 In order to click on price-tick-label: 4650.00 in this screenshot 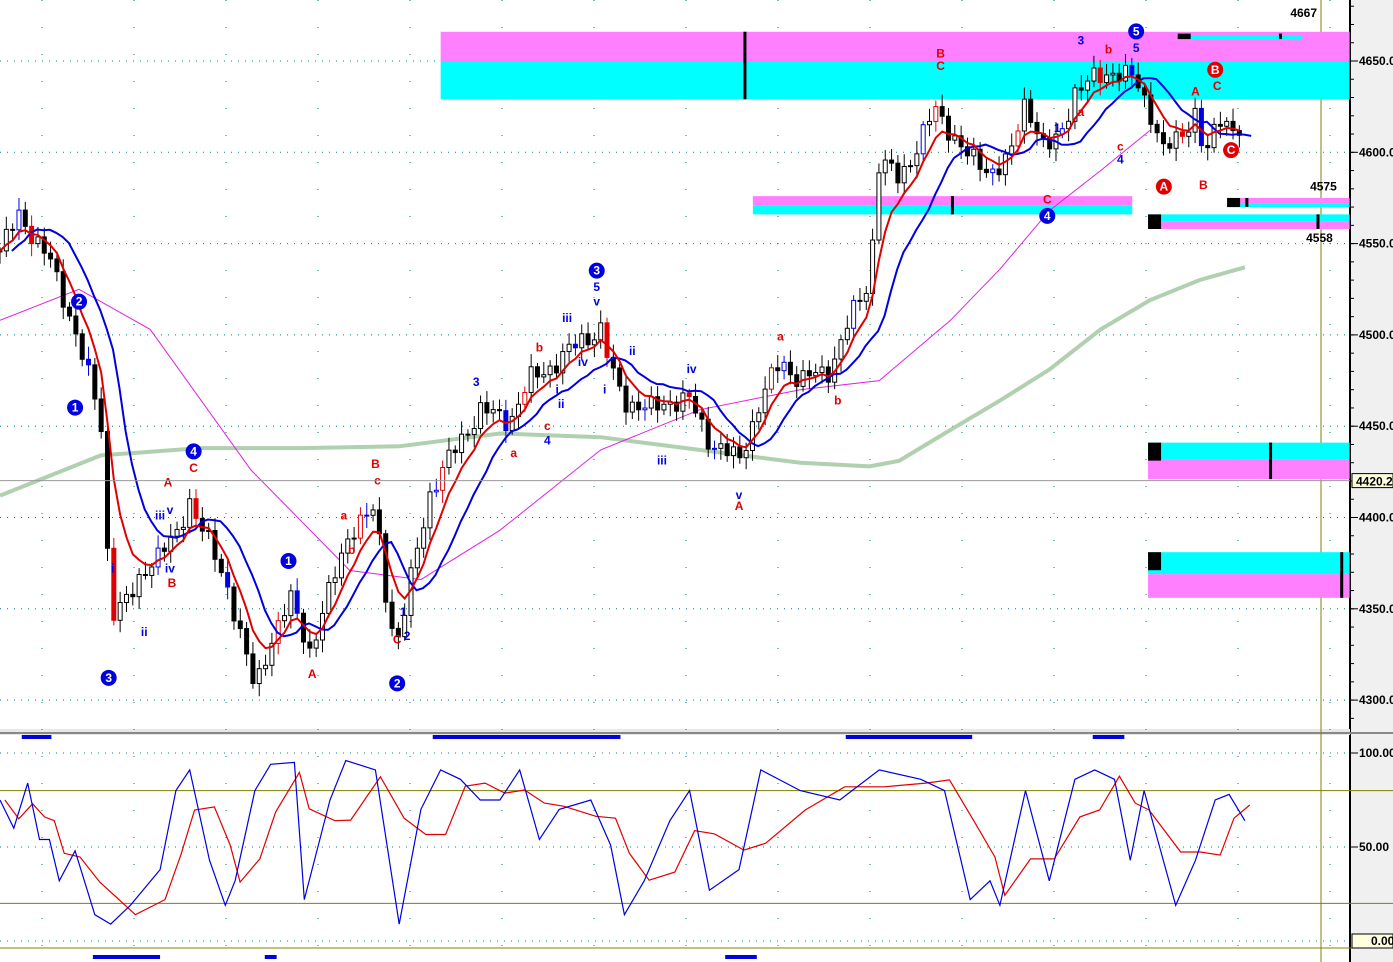, I will do `click(1376, 61)`.